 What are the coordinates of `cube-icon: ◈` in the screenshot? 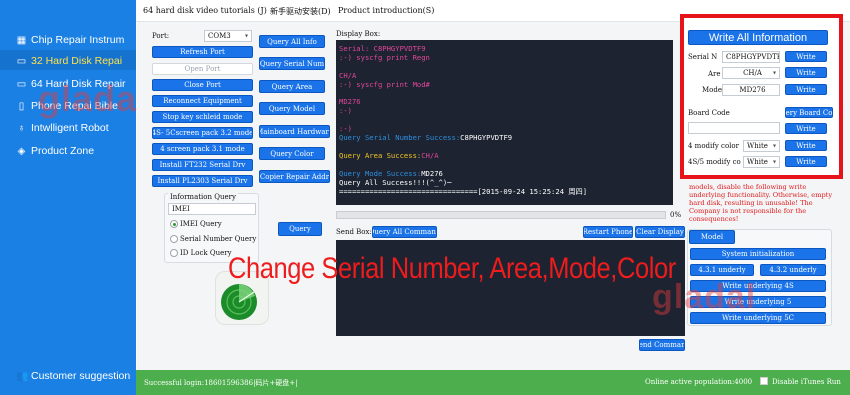 It's located at (21, 151).